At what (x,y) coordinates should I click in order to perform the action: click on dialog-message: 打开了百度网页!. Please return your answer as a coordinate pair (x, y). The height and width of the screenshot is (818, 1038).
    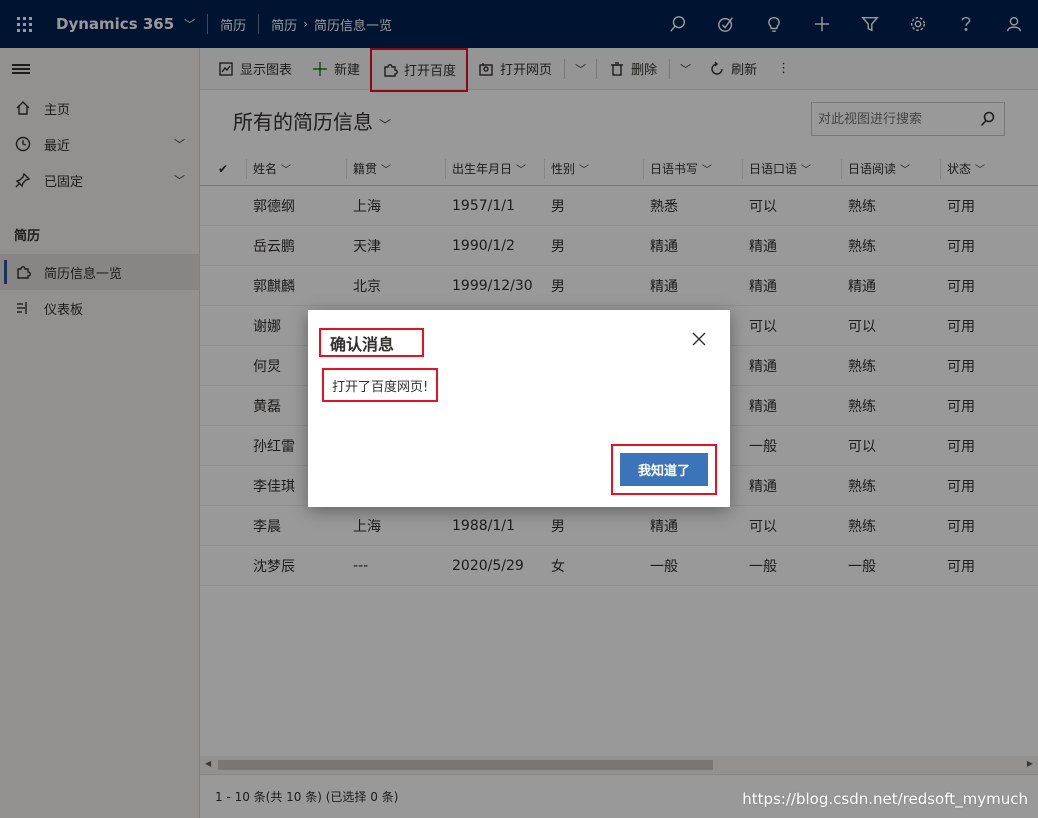
    Looking at the image, I should click on (380, 385).